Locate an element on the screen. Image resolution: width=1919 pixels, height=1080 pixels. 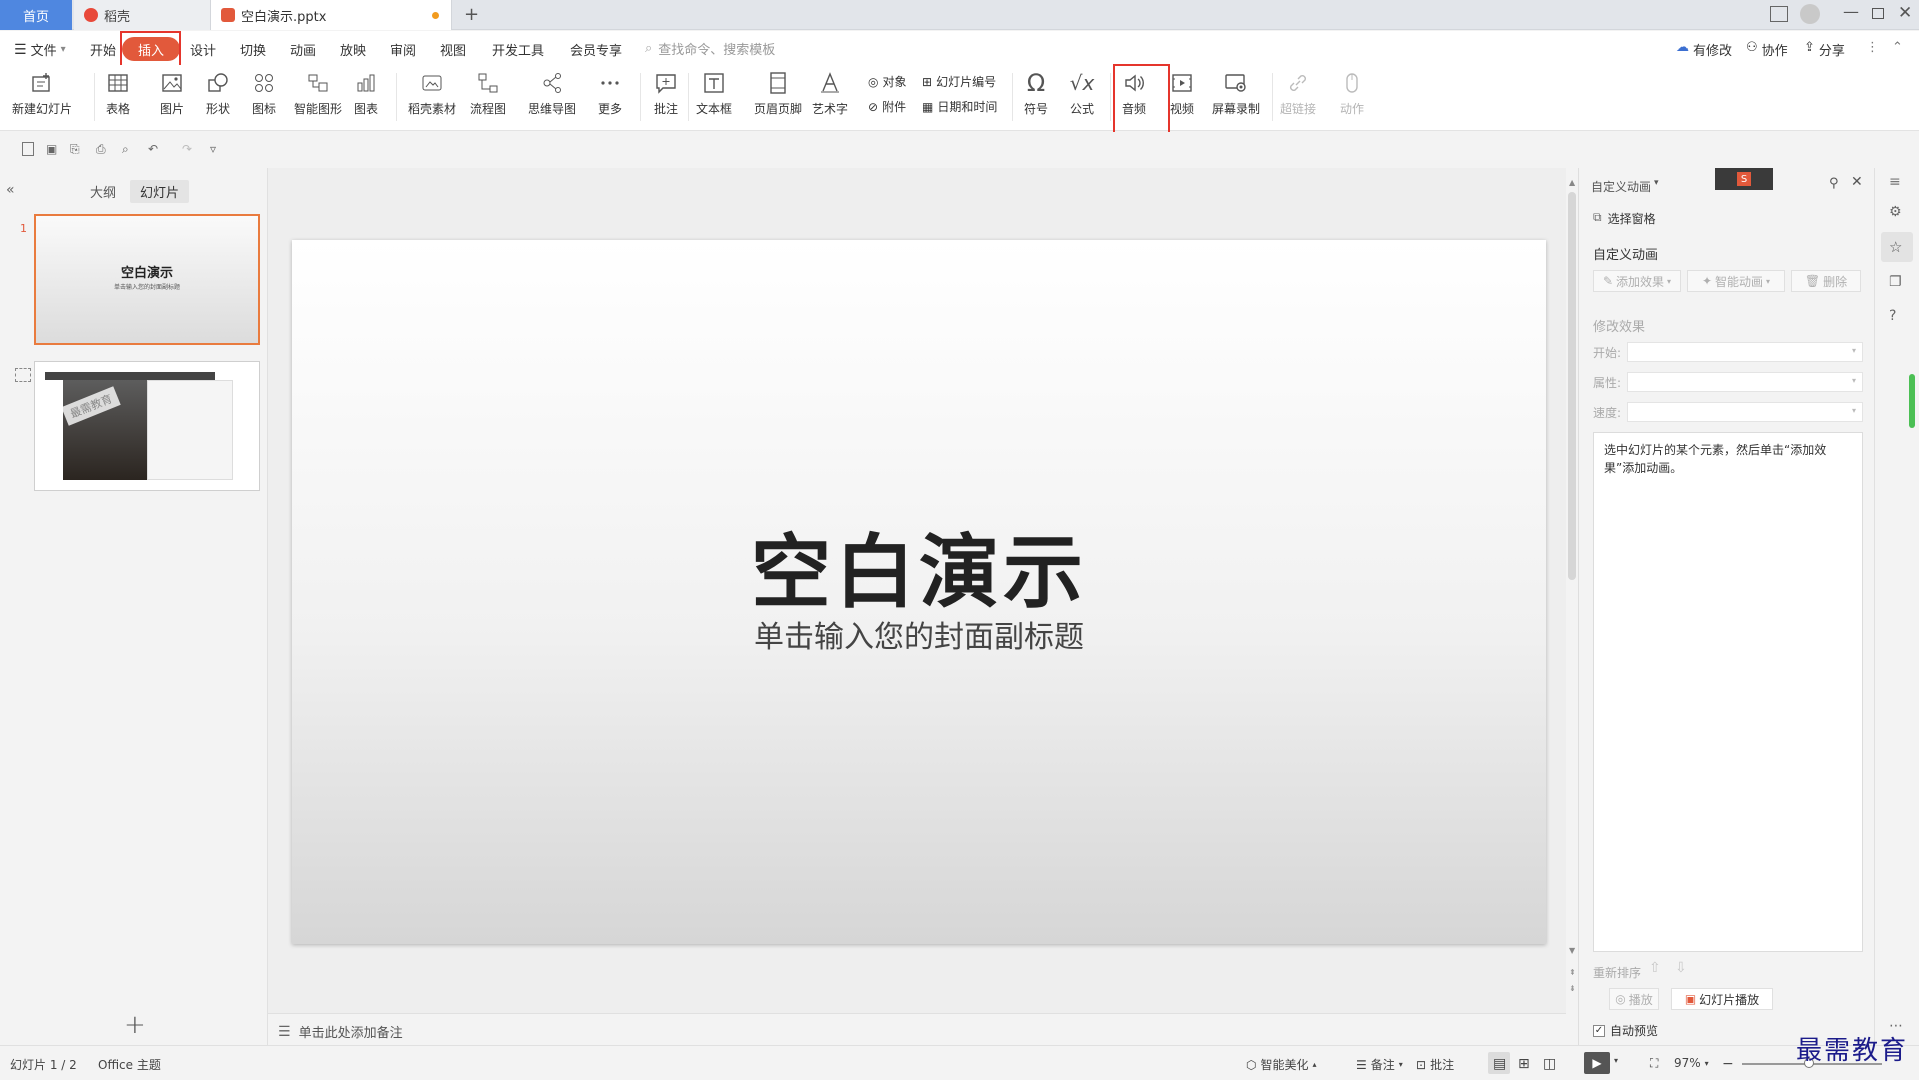
comments-toggle: ⊡ 批注 is located at coordinates (1435, 1064).